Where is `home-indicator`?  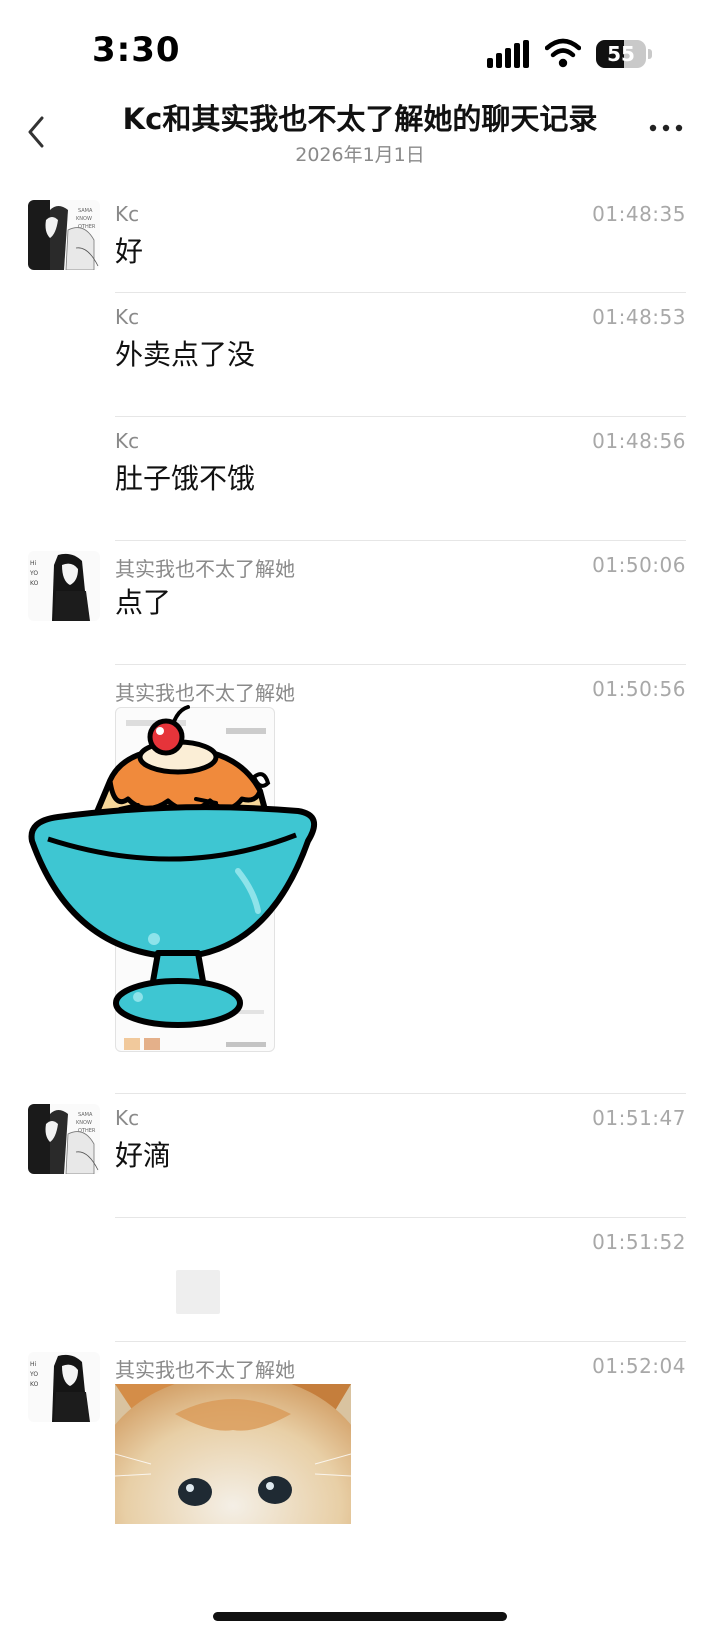
home-indicator is located at coordinates (360, 1616).